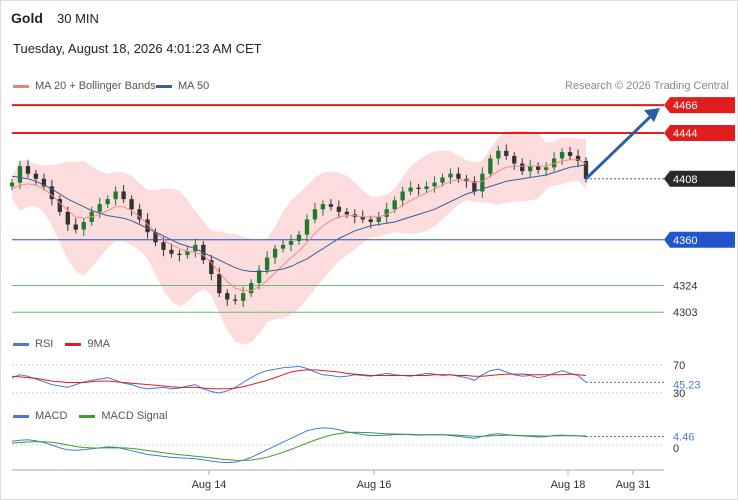 This screenshot has width=738, height=500. I want to click on macd-signal-line, so click(299, 446).